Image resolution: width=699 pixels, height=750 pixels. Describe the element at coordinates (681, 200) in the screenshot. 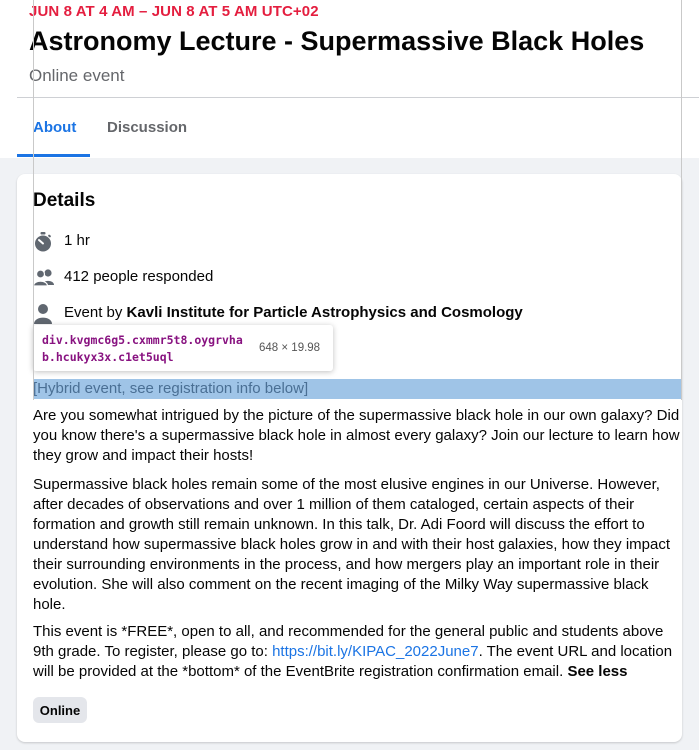

I see `guide-line-right` at that location.